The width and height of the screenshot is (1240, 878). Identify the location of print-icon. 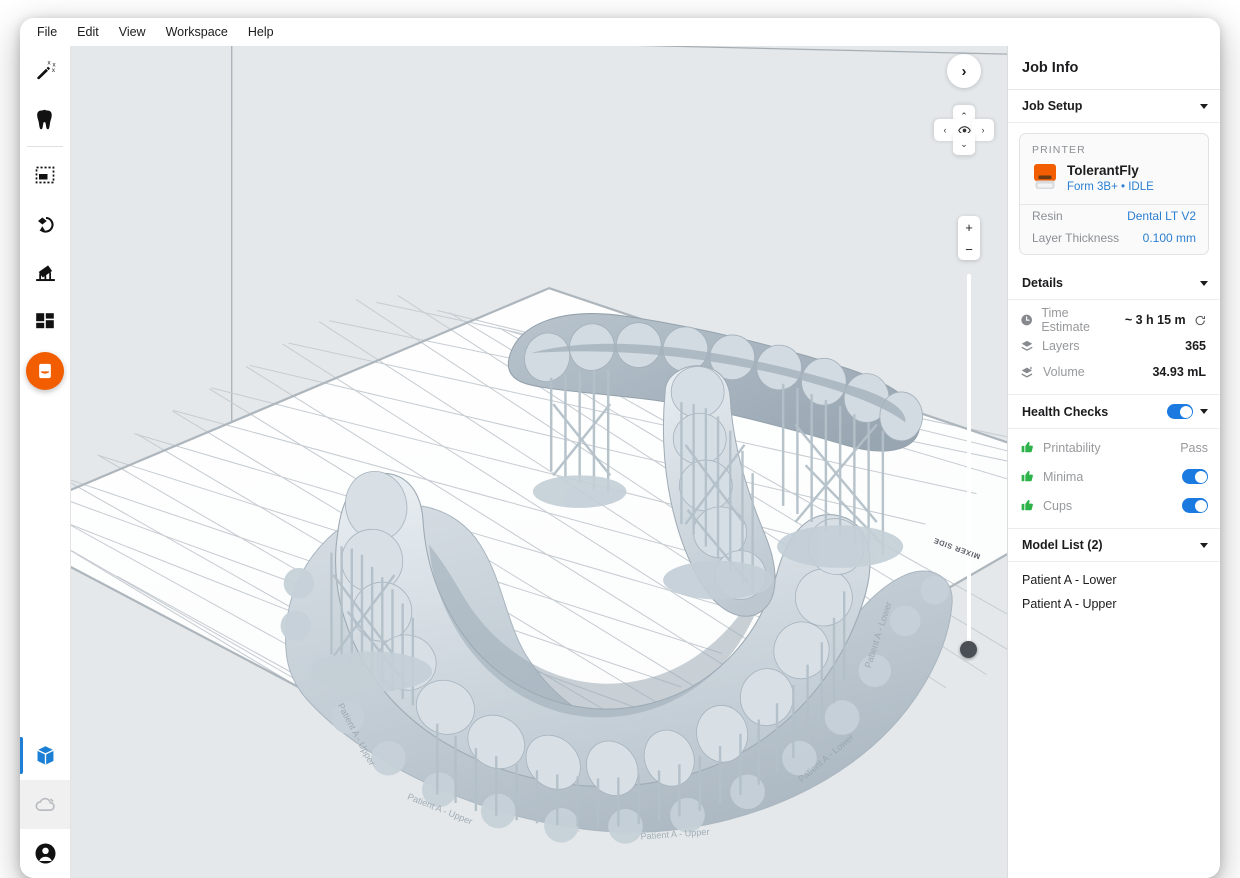
(45, 370).